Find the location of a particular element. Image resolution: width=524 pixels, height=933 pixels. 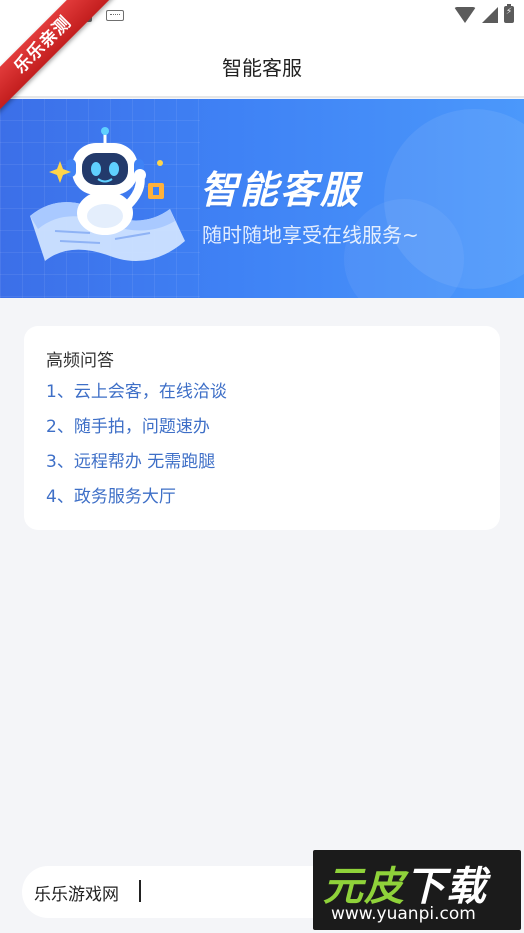

site-watermark: 元皮下载 www.yuanpi.com is located at coordinates (417, 890).